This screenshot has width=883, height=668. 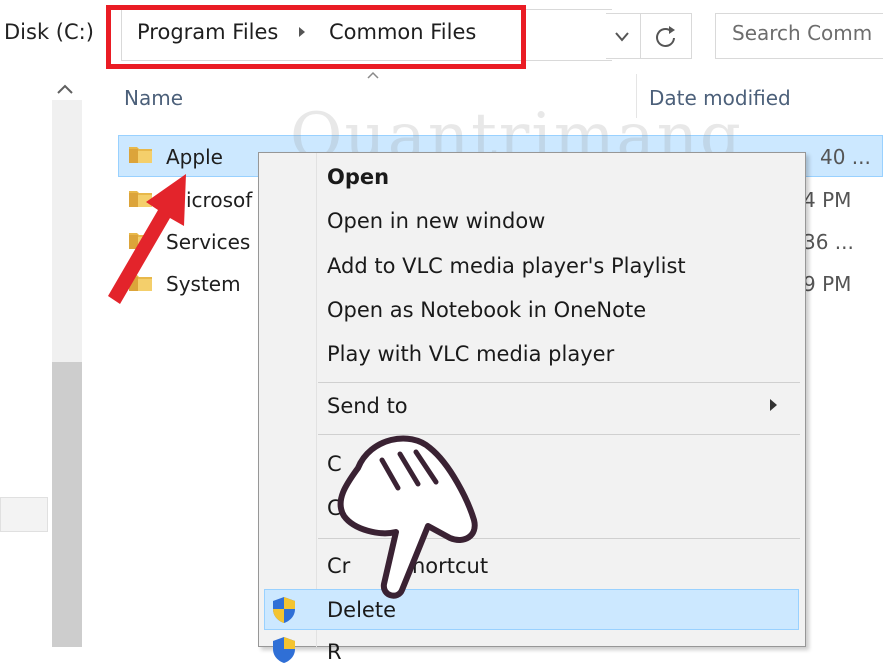 What do you see at coordinates (827, 200) in the screenshot?
I see `file-date: 4 PM` at bounding box center [827, 200].